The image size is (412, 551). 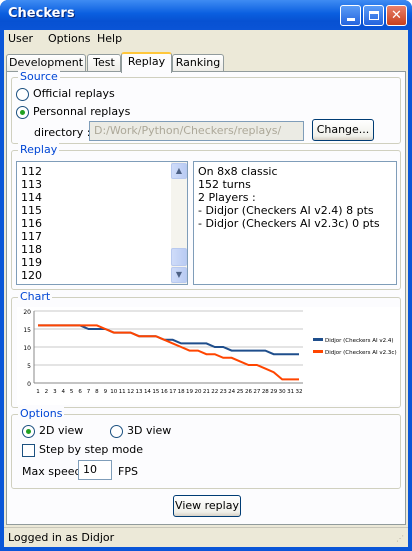 I want to click on menu-user: User, so click(x=20, y=38).